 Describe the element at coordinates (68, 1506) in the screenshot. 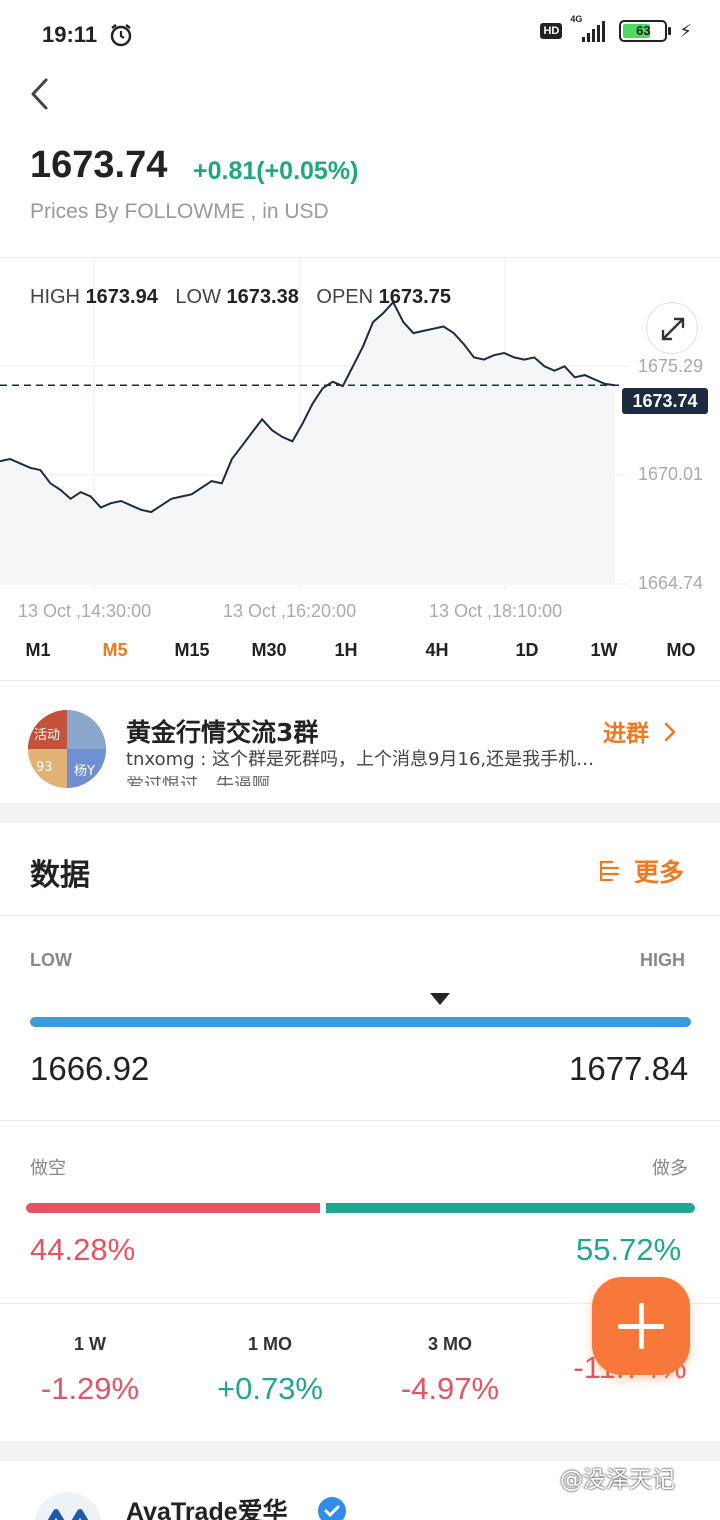

I see `broker-logo` at that location.